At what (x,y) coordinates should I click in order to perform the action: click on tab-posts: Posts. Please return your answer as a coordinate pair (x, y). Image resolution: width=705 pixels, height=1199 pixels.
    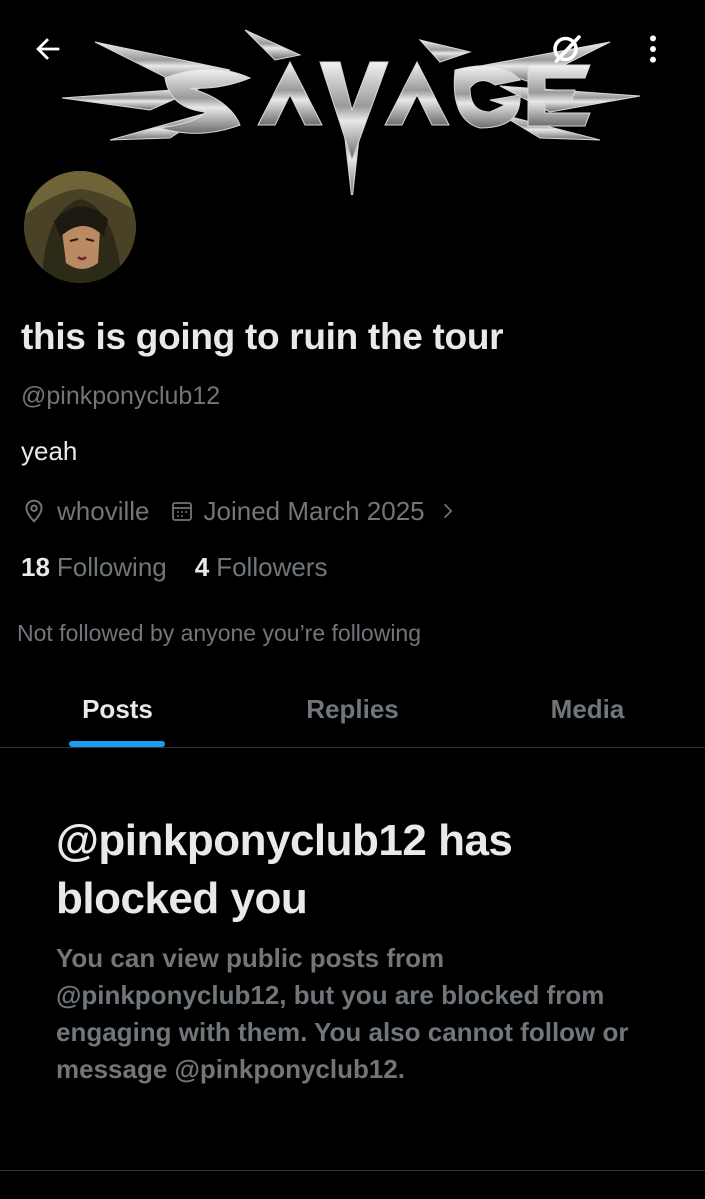
    Looking at the image, I should click on (117, 709).